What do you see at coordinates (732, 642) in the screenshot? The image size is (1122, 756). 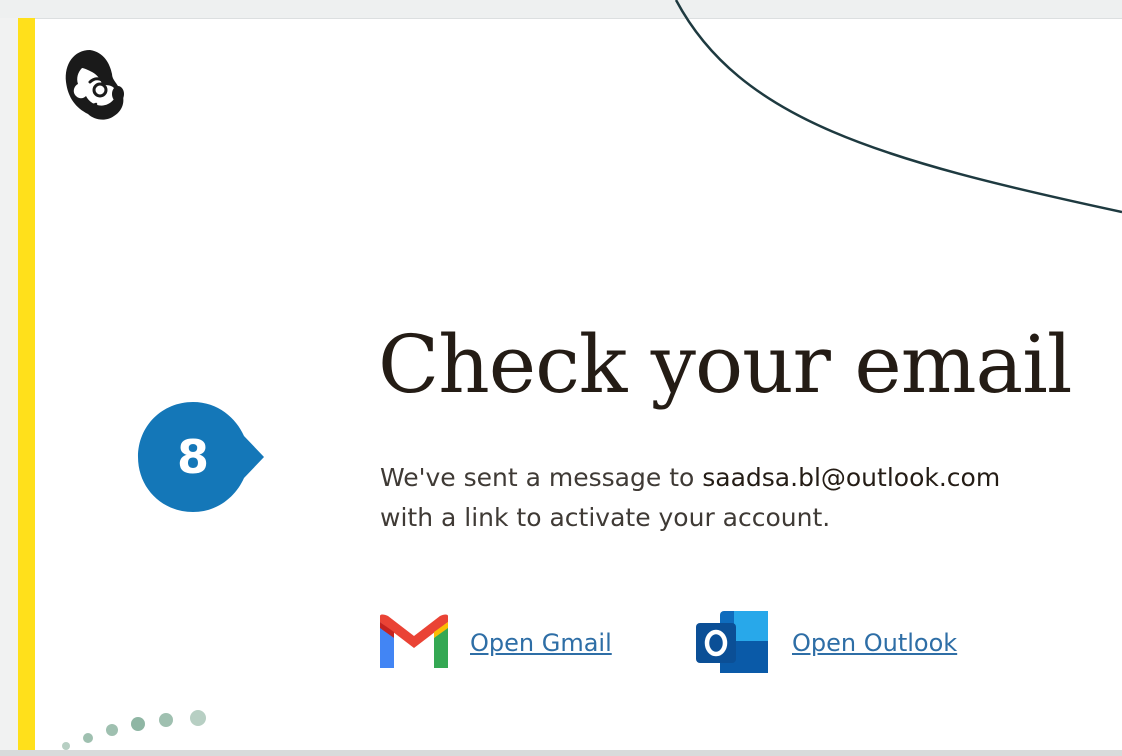 I see `outlook-icon` at bounding box center [732, 642].